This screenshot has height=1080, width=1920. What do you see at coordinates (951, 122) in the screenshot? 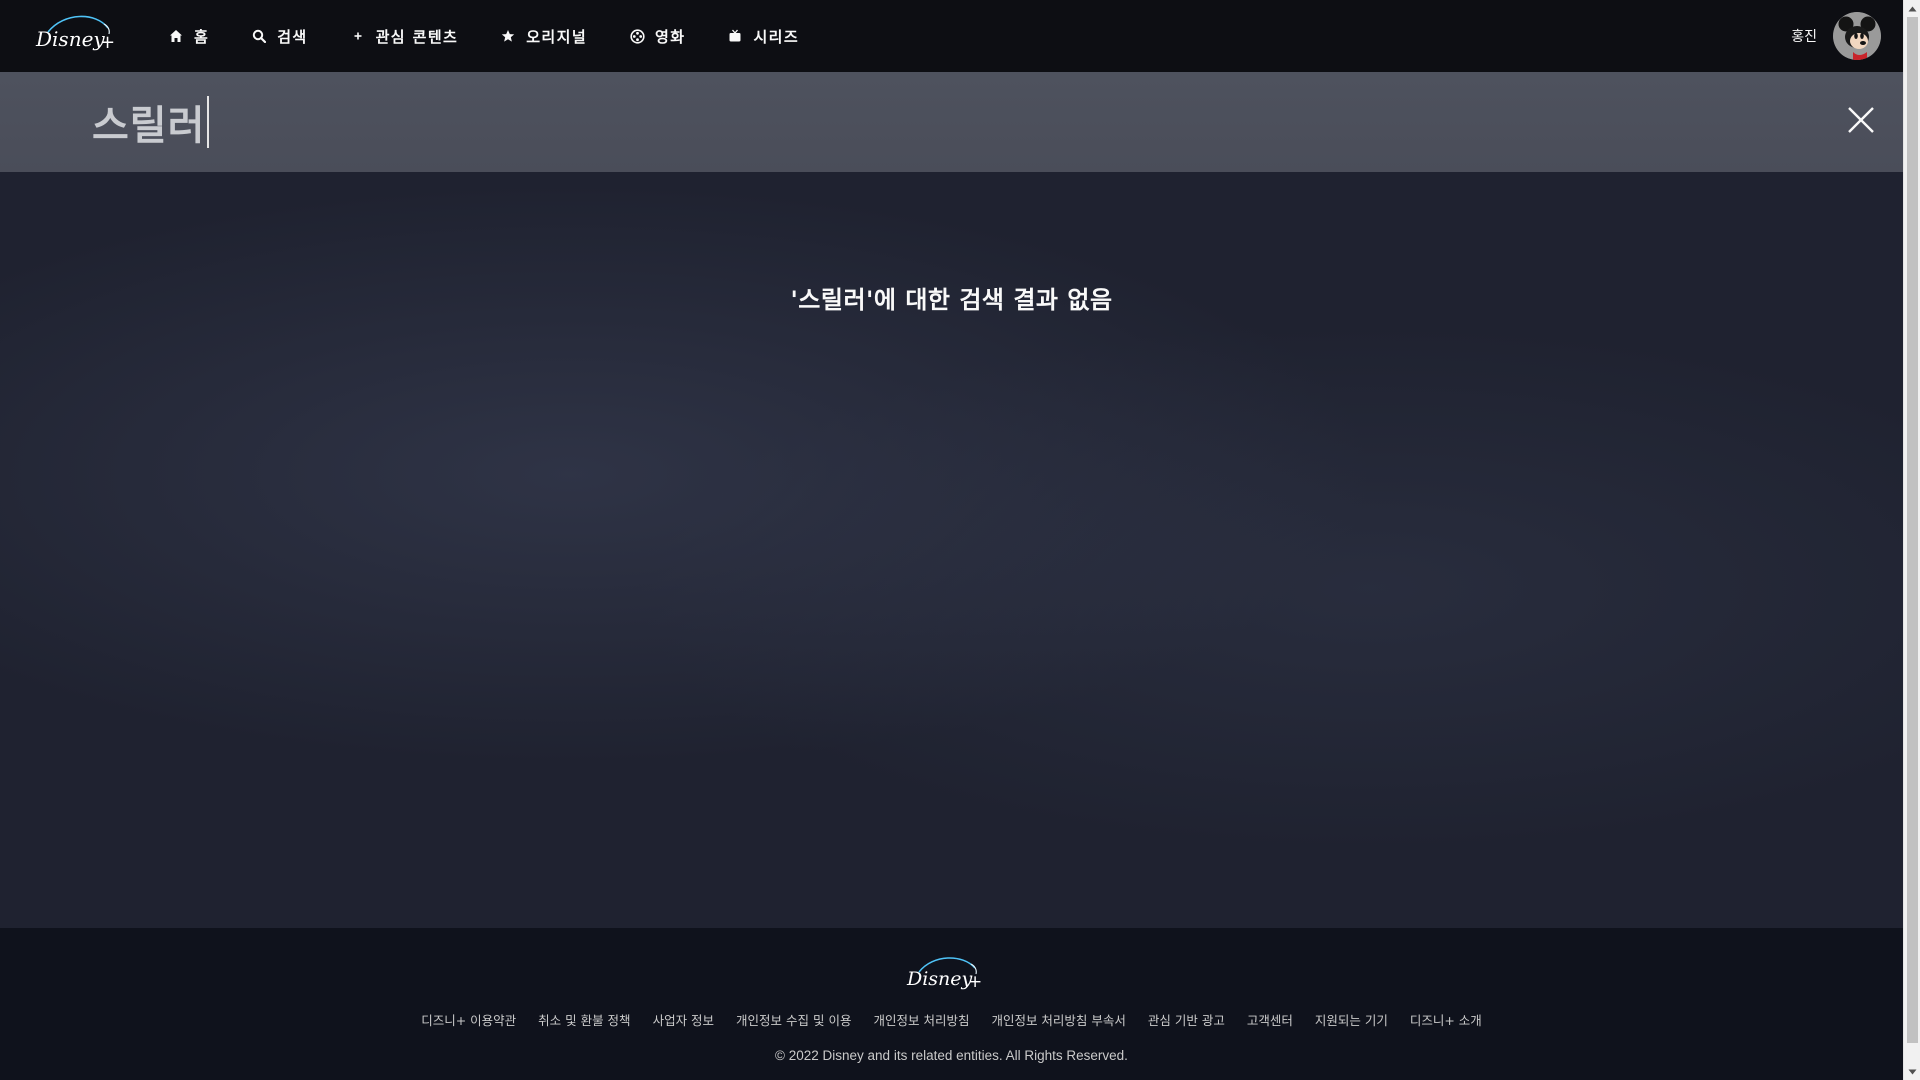
I see `search-bar: 스릴러` at bounding box center [951, 122].